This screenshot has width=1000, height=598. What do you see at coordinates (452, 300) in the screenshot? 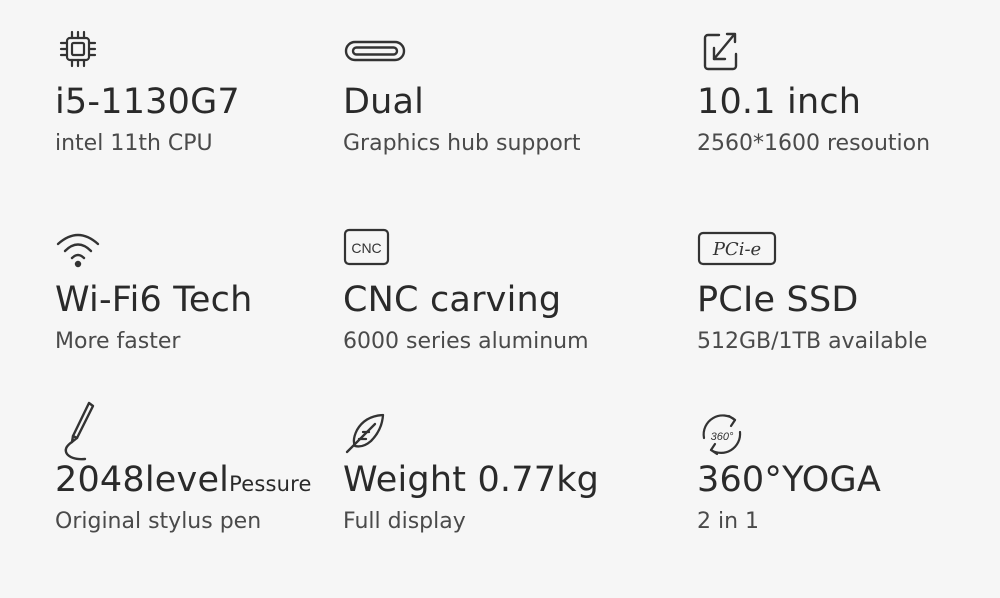
I see `feature-title: CNC carving` at bounding box center [452, 300].